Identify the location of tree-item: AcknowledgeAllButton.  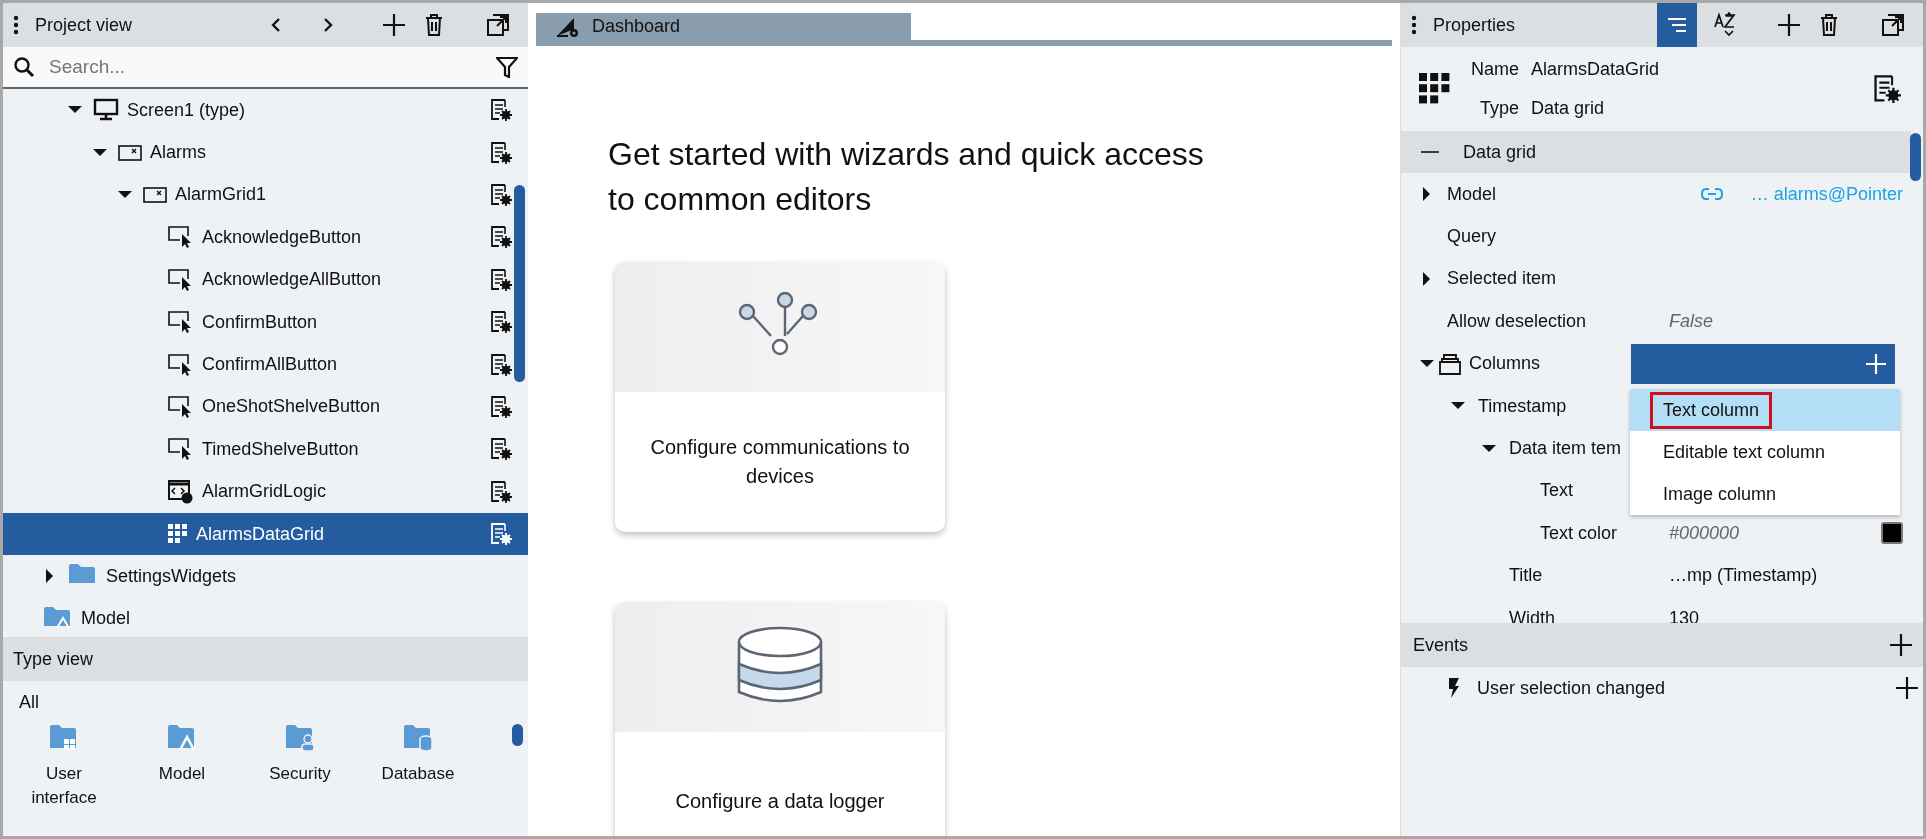
(265, 279).